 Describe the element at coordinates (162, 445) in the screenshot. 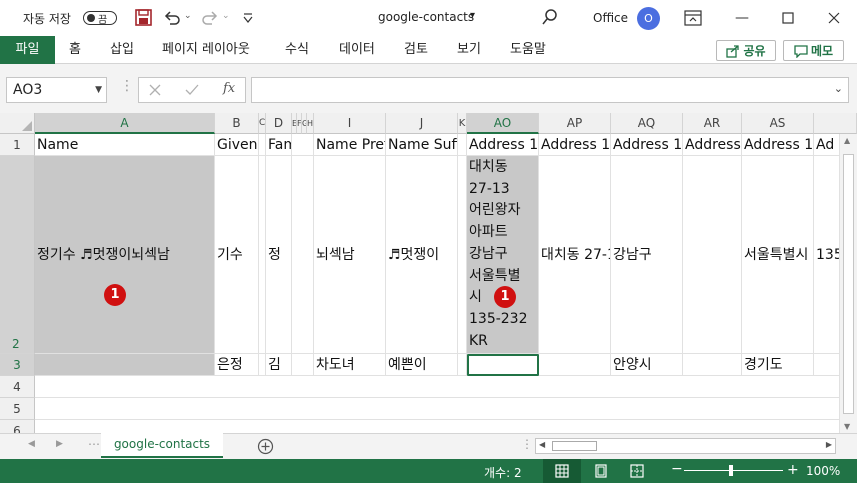

I see `sheet-tab-google-contacts: google-contacts` at that location.